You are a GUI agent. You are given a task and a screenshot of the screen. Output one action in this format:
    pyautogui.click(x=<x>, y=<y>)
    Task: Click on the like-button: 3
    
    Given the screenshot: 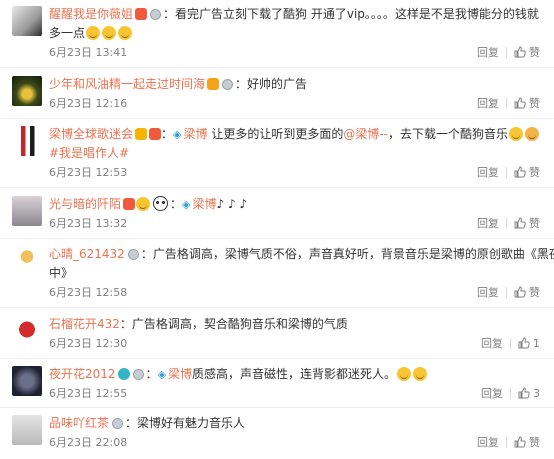 What is the action you would take?
    pyautogui.click(x=529, y=394)
    